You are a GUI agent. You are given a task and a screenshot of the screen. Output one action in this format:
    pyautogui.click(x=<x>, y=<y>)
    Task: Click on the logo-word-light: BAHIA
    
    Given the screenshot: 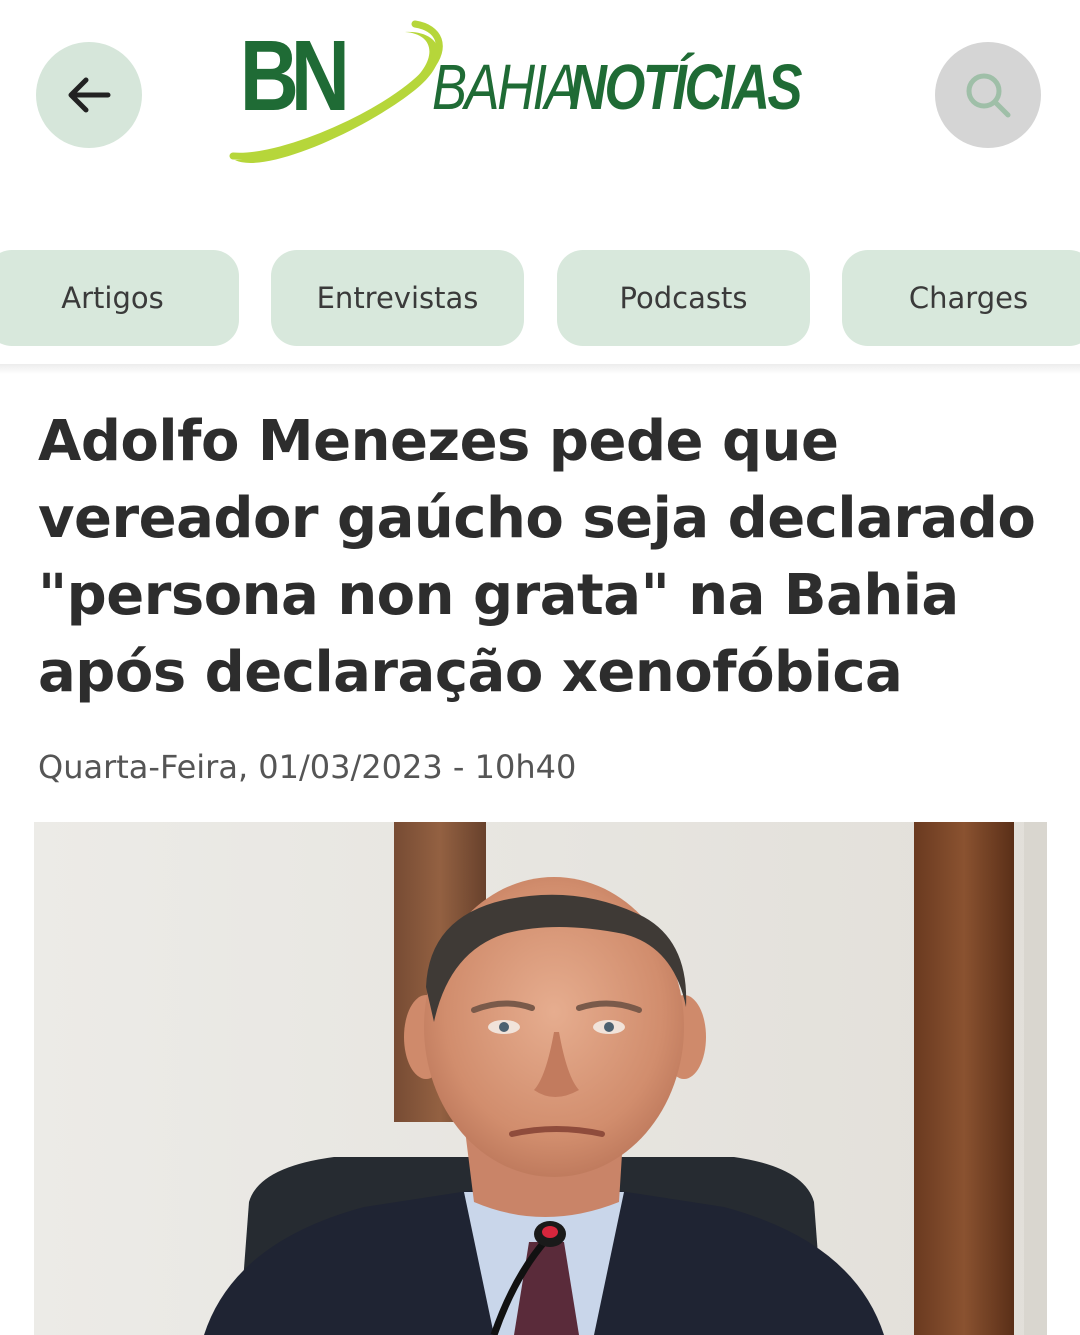 What is the action you would take?
    pyautogui.click(x=506, y=87)
    